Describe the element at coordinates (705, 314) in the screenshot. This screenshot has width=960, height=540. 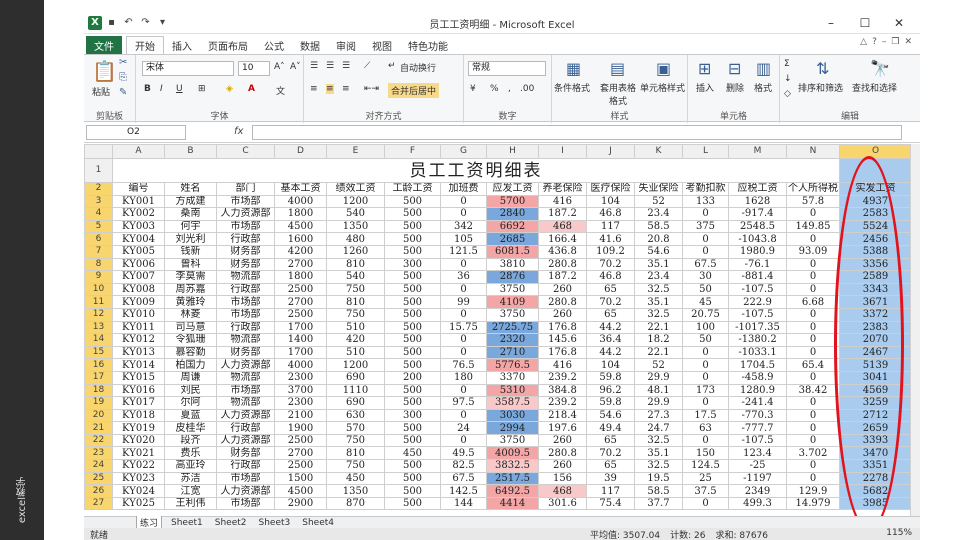
I see `cell: 20.75` at that location.